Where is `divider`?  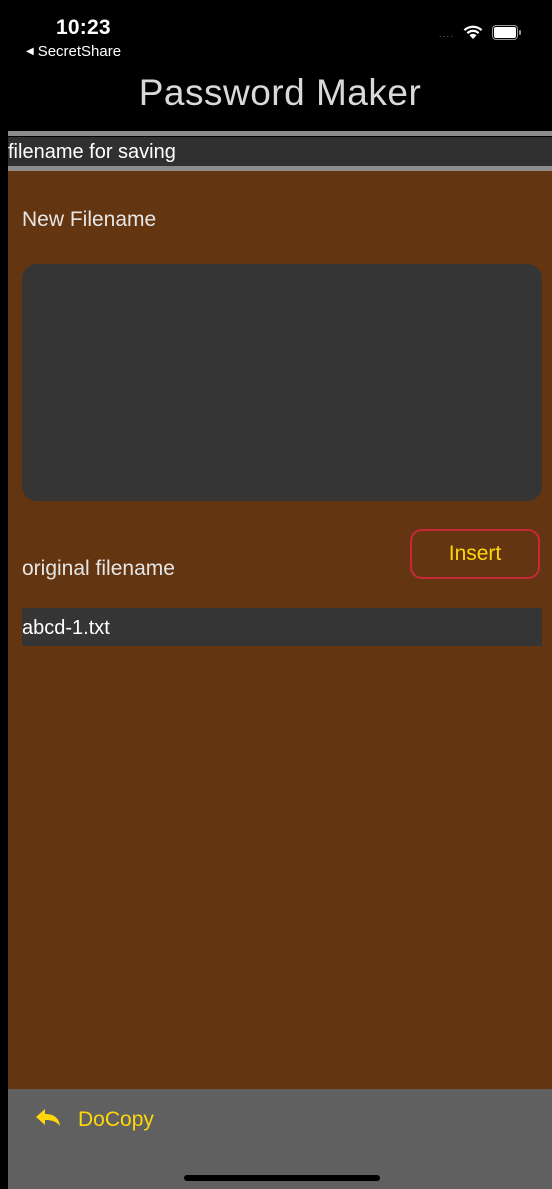
divider is located at coordinates (280, 133).